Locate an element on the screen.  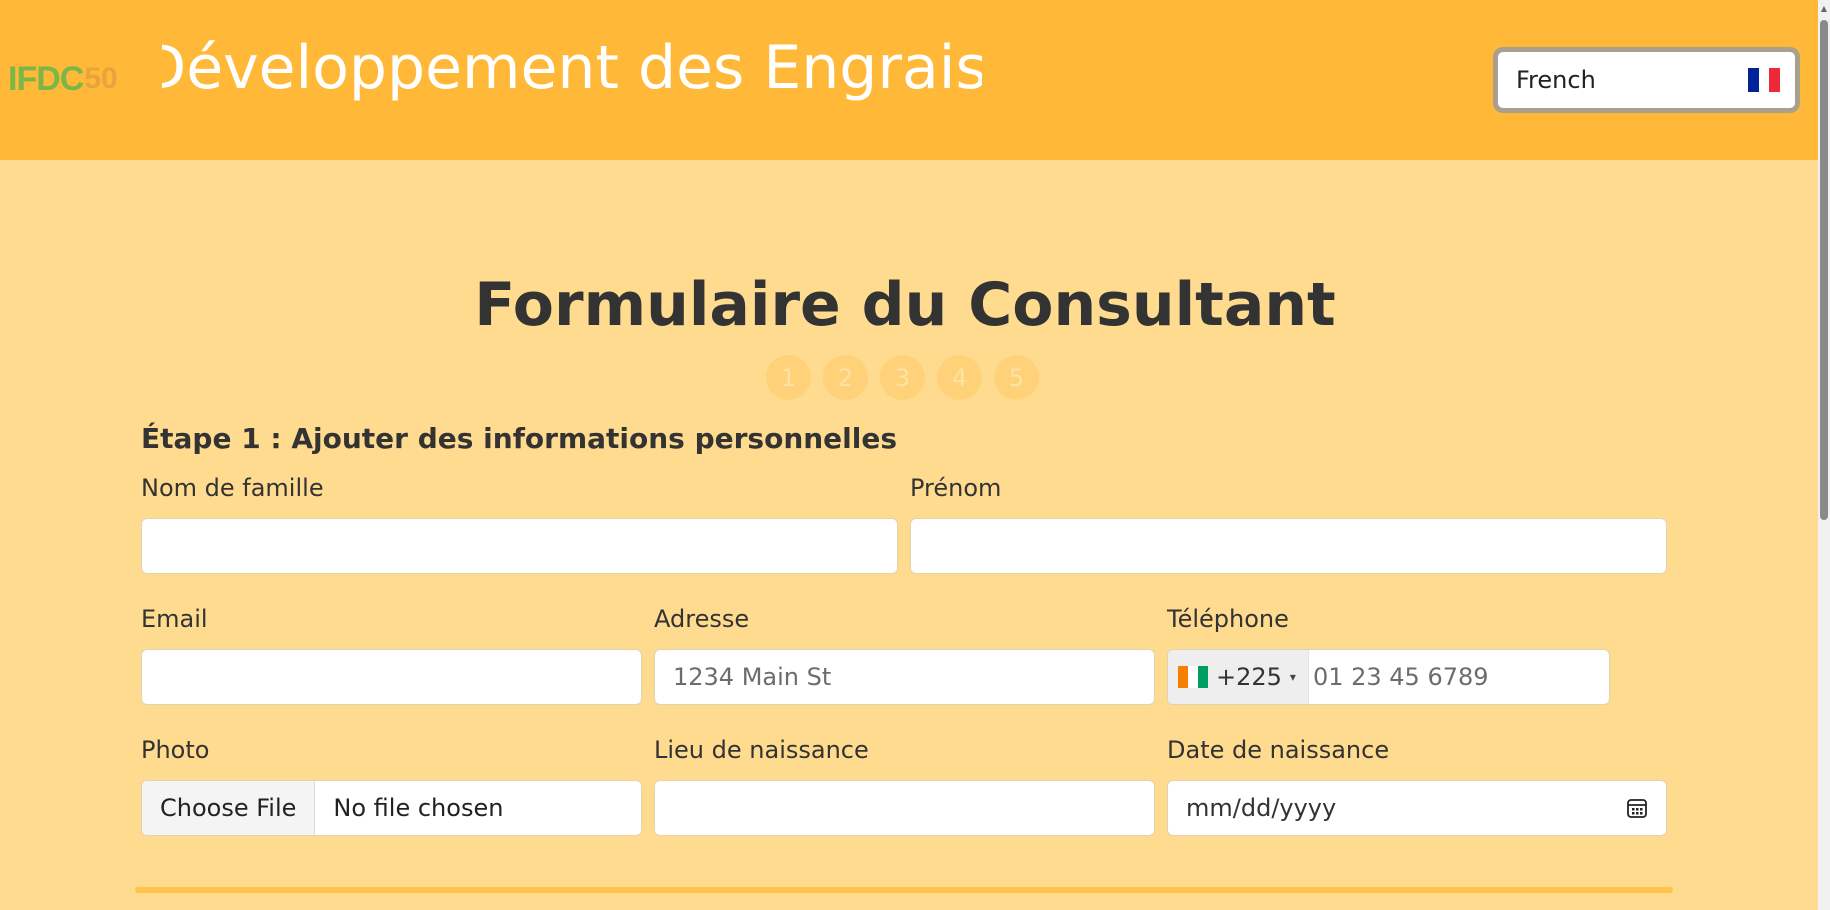
language-label: French is located at coordinates (1556, 80).